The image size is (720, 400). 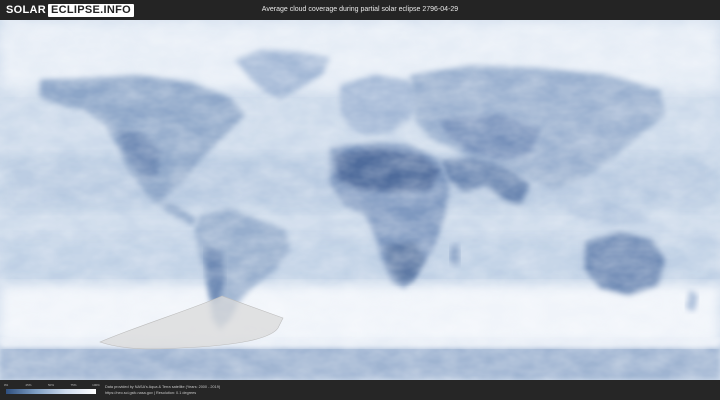 I want to click on cloud-coverage-legend-bar, so click(x=51, y=391).